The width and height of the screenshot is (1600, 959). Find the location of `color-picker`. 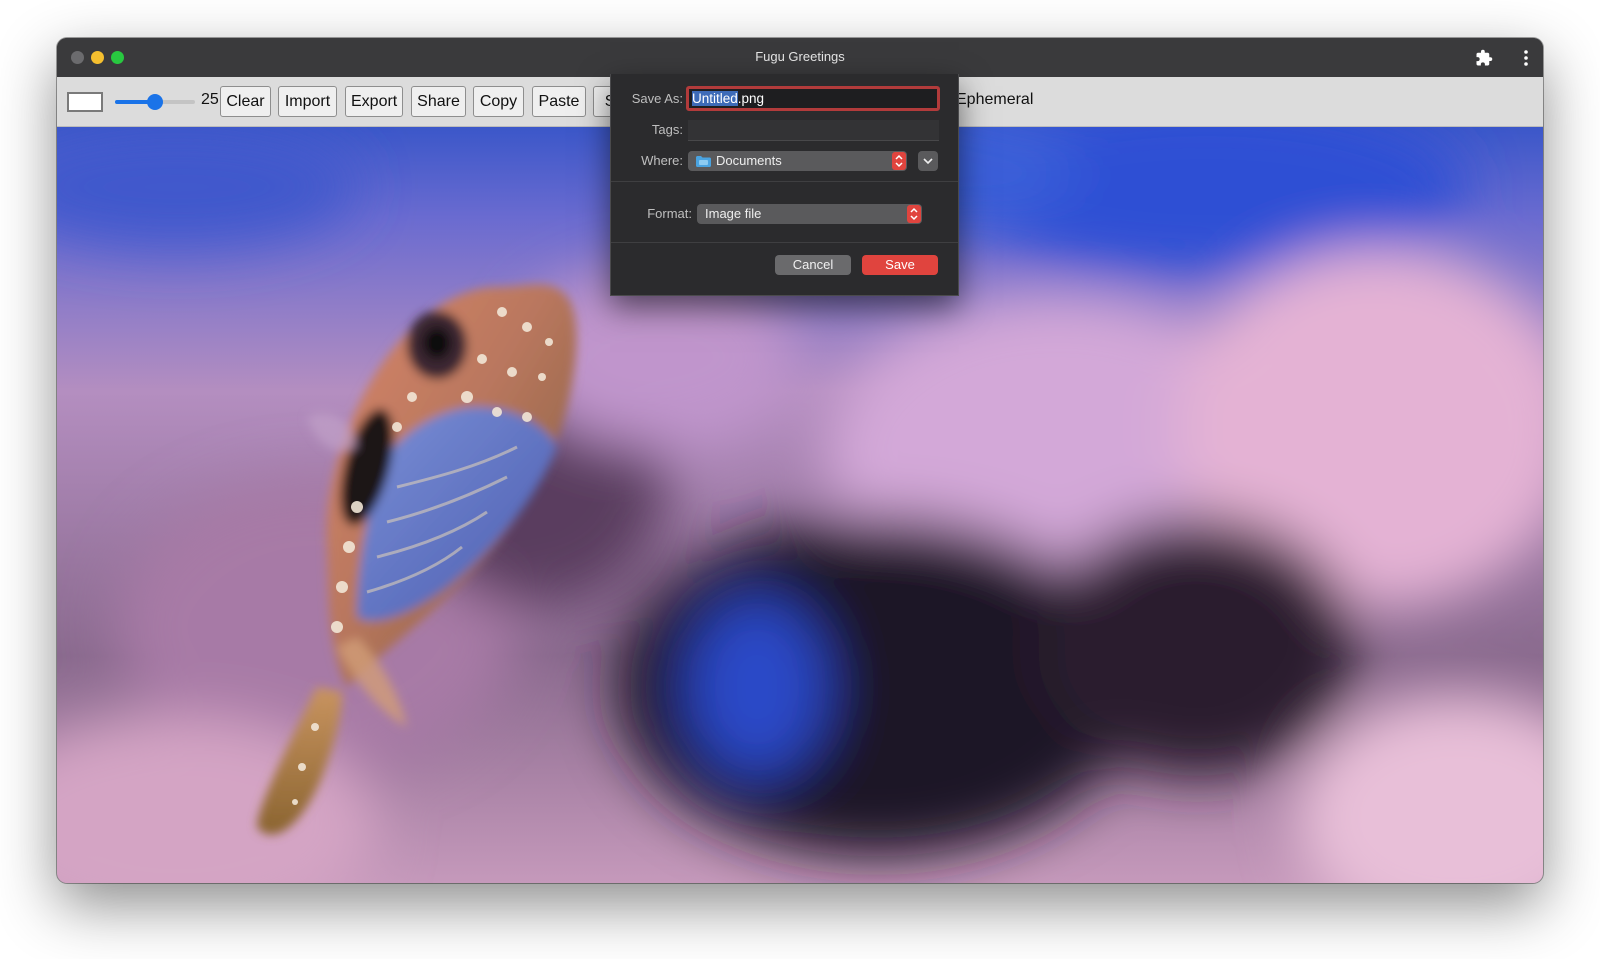

color-picker is located at coordinates (85, 102).